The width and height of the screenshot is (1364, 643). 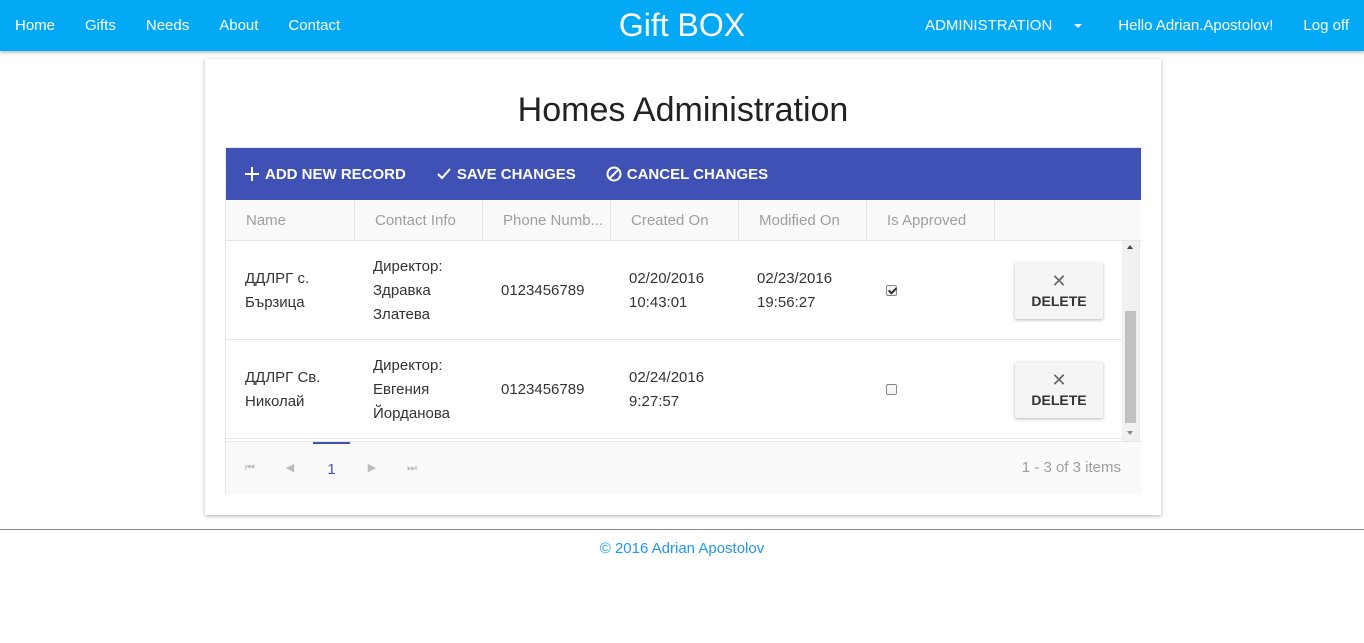 What do you see at coordinates (444, 174) in the screenshot?
I see `check-icon` at bounding box center [444, 174].